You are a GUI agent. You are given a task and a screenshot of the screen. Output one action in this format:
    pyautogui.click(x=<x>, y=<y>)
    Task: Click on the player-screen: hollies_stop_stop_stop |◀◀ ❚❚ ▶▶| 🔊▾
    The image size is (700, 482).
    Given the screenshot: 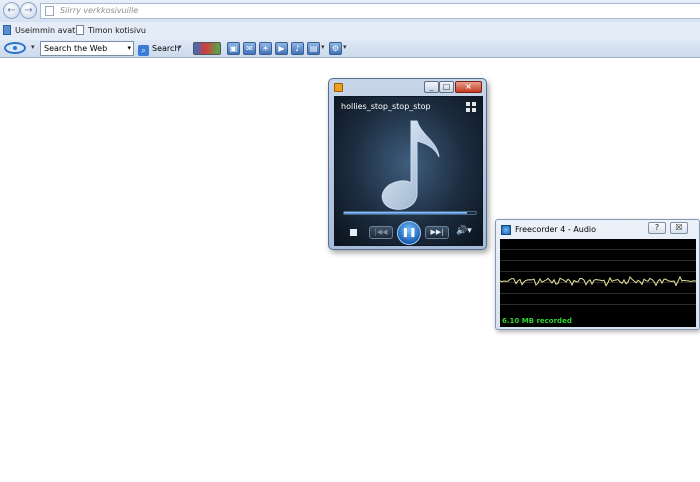 What is the action you would take?
    pyautogui.click(x=408, y=171)
    